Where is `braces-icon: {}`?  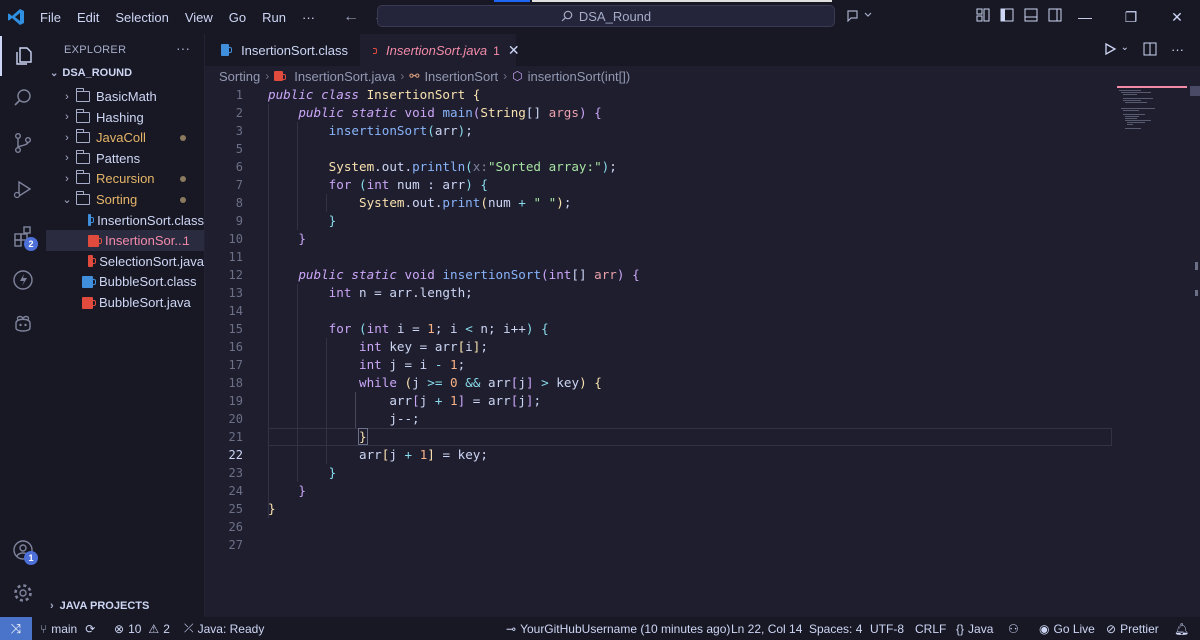 braces-icon: {} is located at coordinates (960, 628).